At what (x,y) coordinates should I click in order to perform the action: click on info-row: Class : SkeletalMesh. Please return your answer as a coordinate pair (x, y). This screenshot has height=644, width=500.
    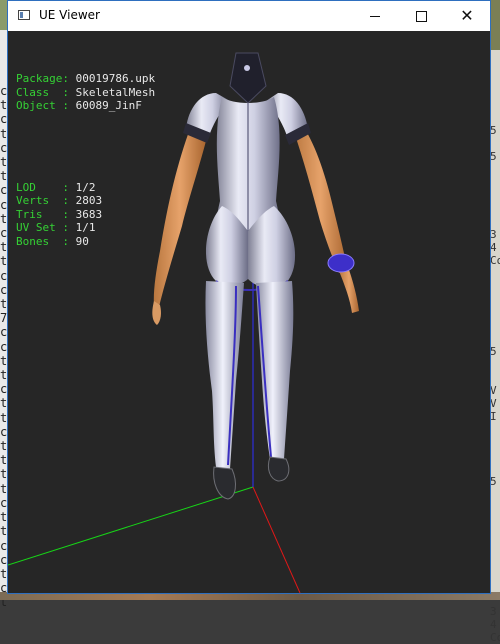
    Looking at the image, I should click on (85, 93).